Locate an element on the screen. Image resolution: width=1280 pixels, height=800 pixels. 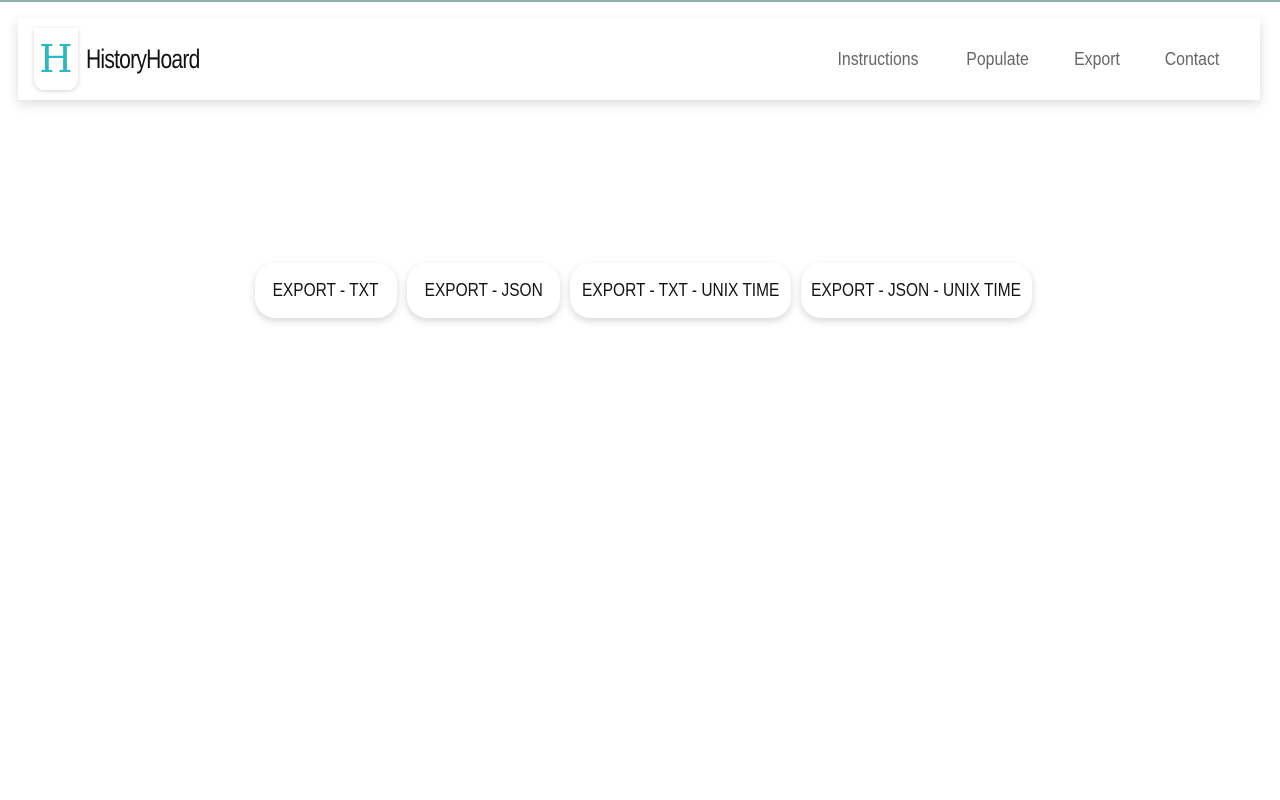
export-txt-button: EXPORT - TXT is located at coordinates (326, 290).